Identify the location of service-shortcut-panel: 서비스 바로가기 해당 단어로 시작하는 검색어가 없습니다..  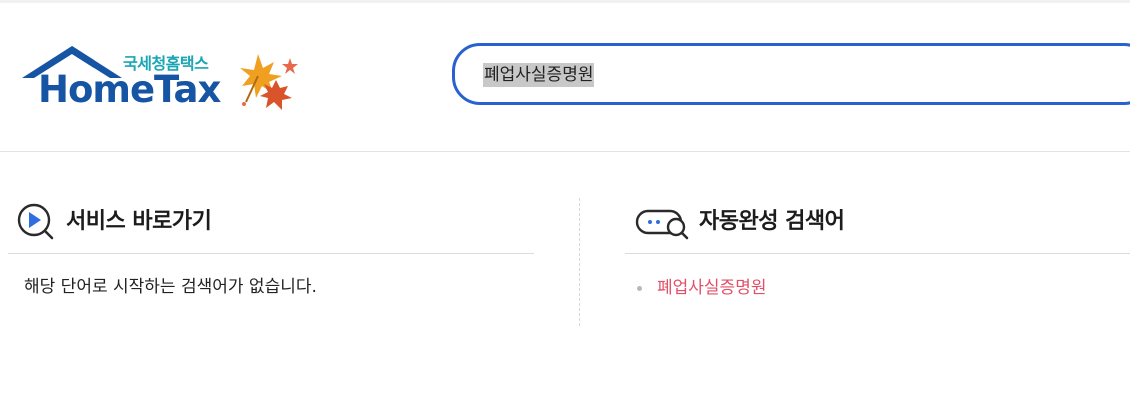
(271, 243).